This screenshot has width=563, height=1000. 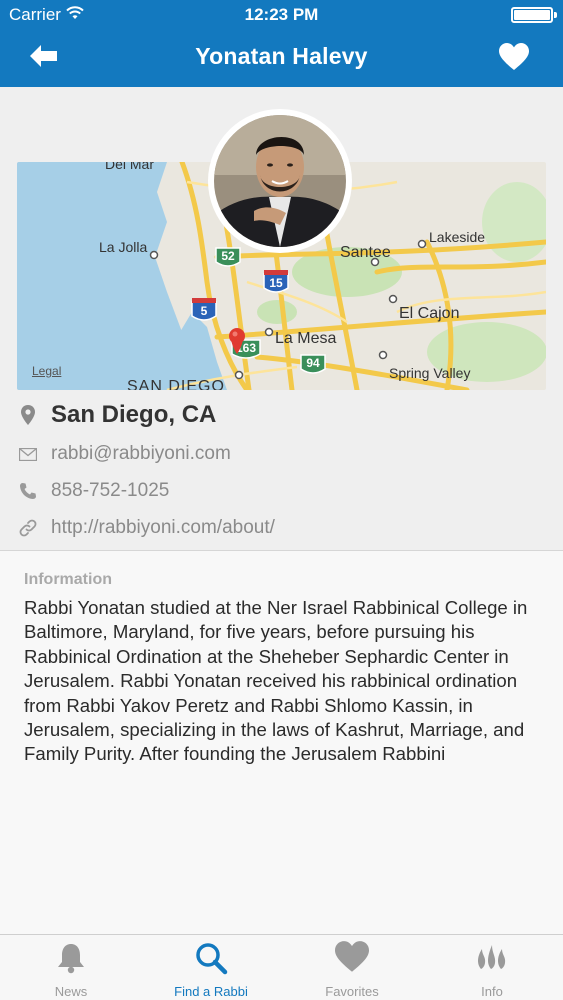 I want to click on shield-label-94: 94, so click(x=313, y=363).